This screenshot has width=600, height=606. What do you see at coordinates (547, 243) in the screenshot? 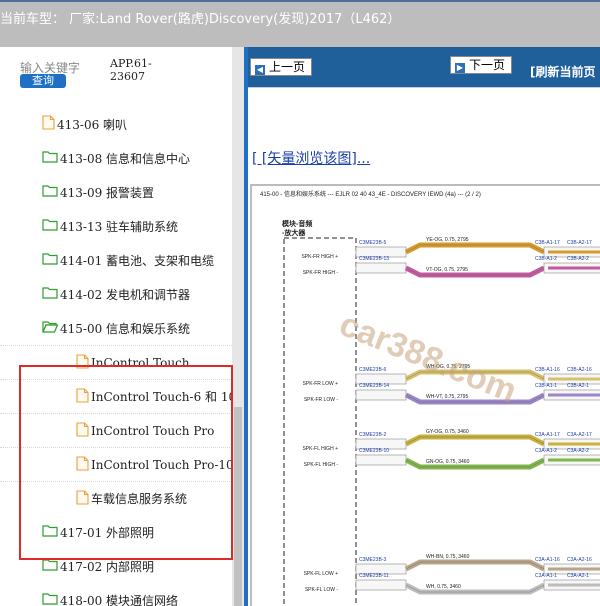
I see `connector-right-label: C3B-A1-17` at bounding box center [547, 243].